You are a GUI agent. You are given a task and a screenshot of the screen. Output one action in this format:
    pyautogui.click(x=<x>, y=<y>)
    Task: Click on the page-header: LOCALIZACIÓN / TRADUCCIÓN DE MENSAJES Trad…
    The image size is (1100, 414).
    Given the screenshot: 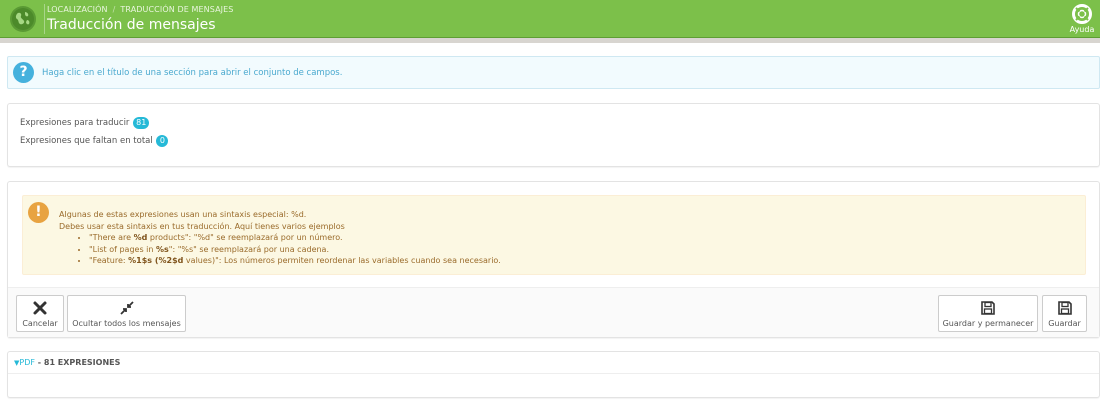 What is the action you would take?
    pyautogui.click(x=550, y=19)
    